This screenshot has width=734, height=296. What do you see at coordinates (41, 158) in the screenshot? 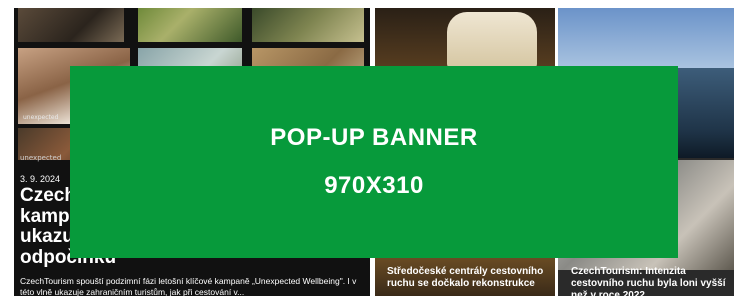
I see `featured-category-label: unexpected` at bounding box center [41, 158].